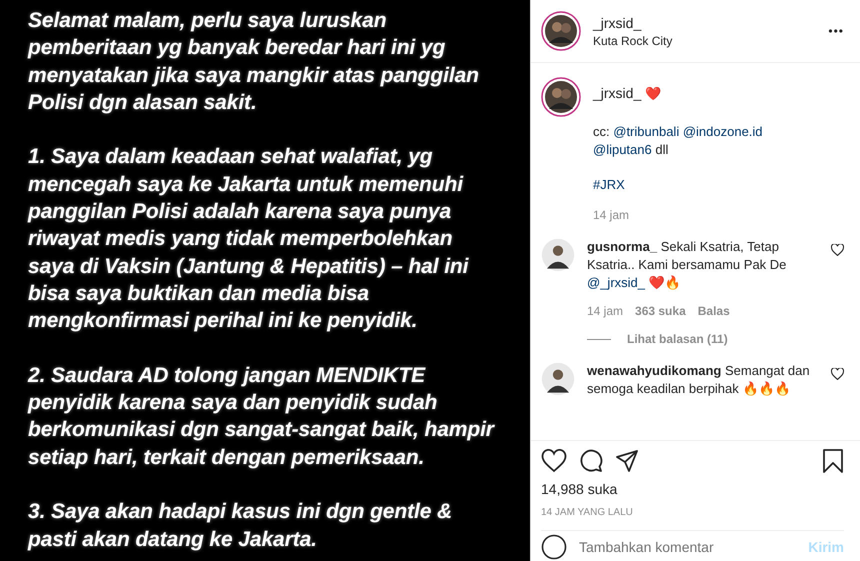  I want to click on hashtag-link: #JRX, so click(609, 184).